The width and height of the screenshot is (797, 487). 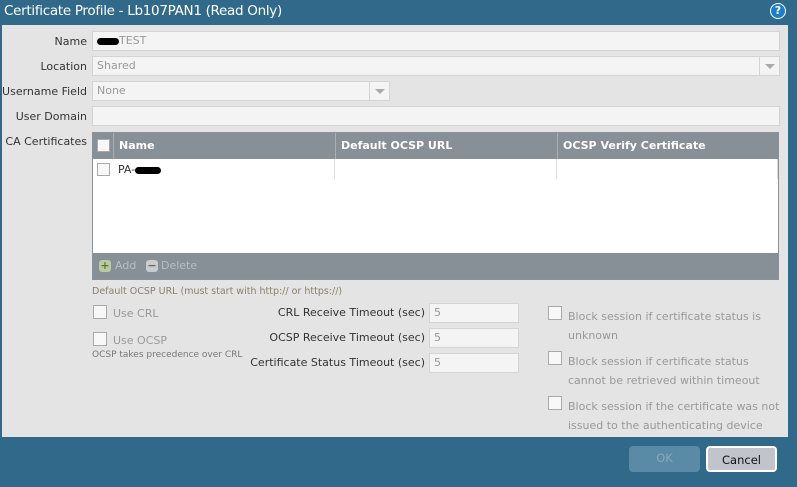 I want to click on block-timeout-checkbox, so click(x=555, y=358).